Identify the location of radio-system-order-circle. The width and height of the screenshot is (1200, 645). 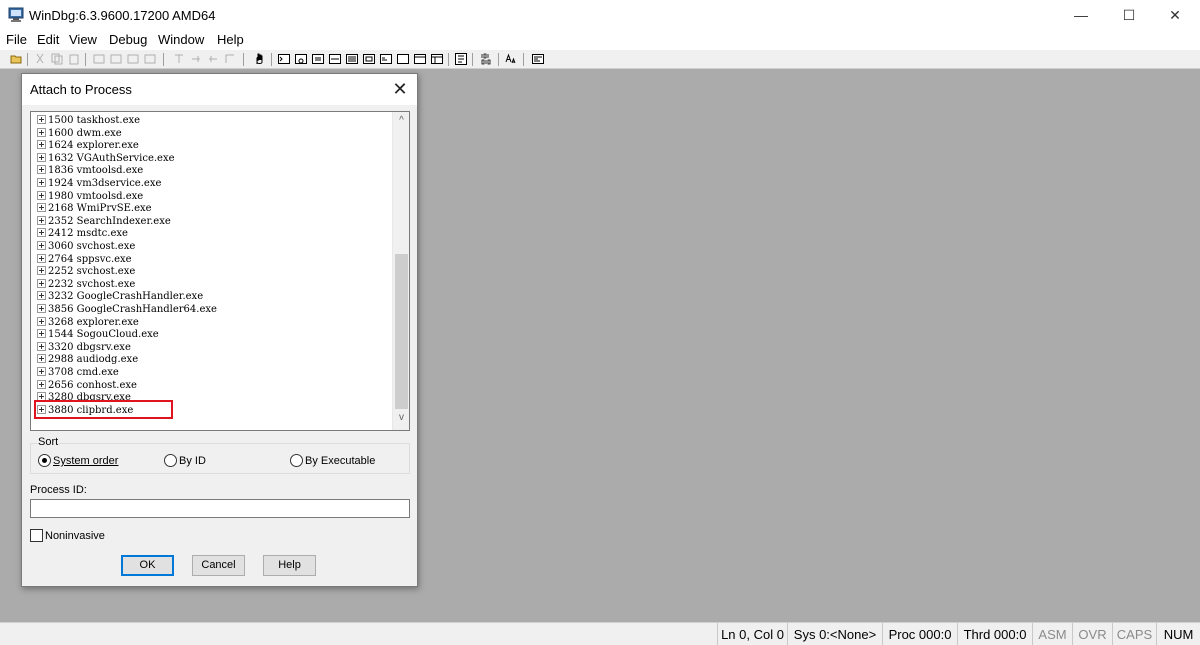
(44, 460).